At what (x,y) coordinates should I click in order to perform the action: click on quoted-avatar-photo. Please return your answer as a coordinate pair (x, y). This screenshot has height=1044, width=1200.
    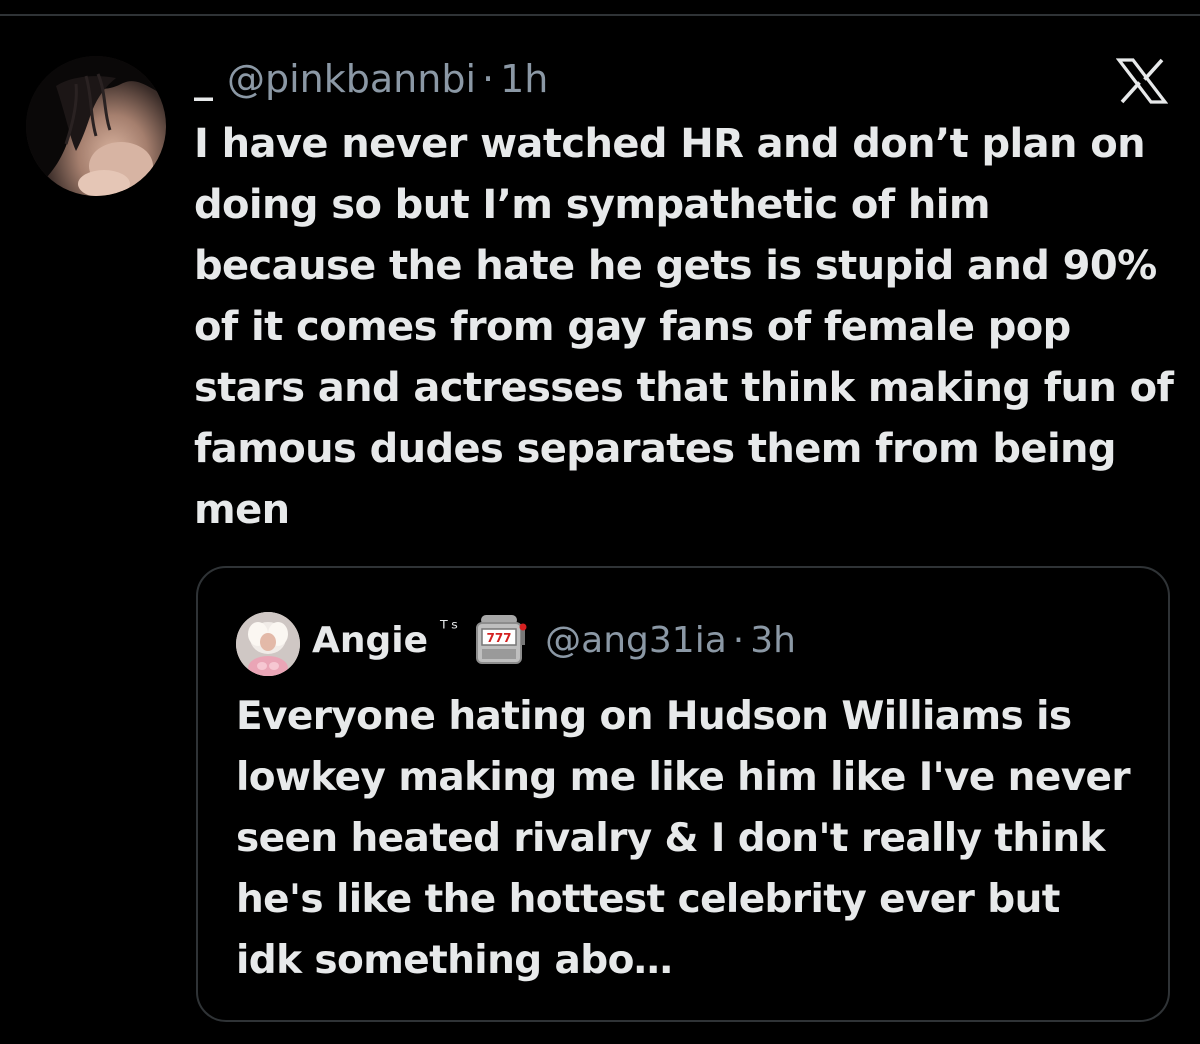
    Looking at the image, I should click on (268, 644).